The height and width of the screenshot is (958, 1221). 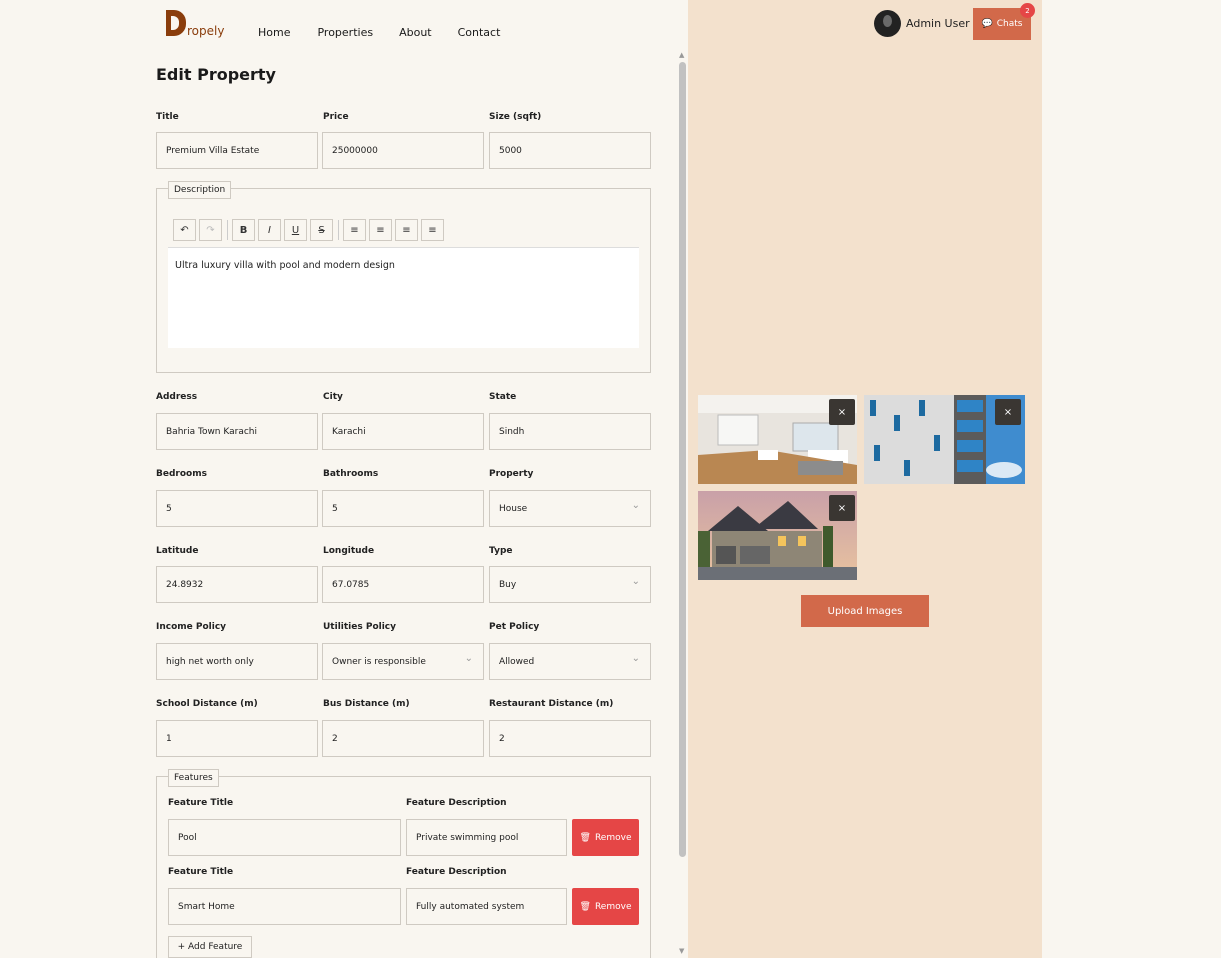 What do you see at coordinates (210, 230) in the screenshot?
I see `redo-icon: ↷` at bounding box center [210, 230].